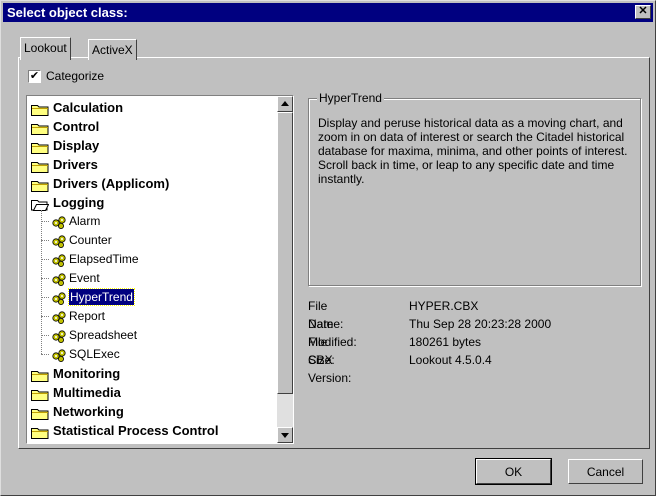  I want to click on close-button: ✕, so click(643, 12).